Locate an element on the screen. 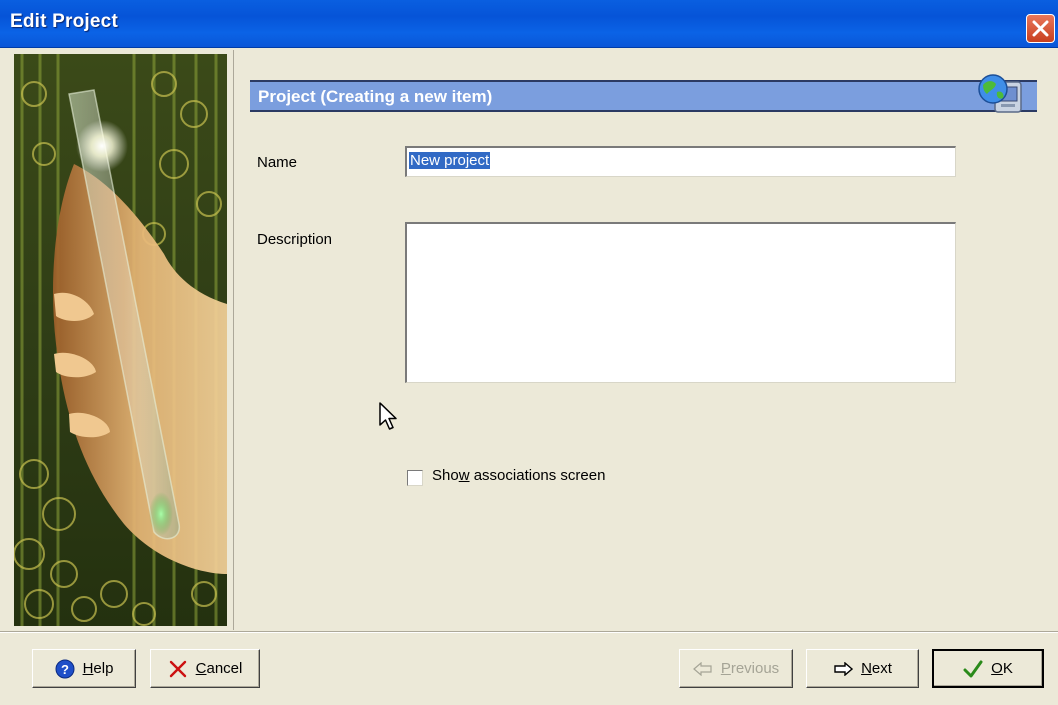  close-icon is located at coordinates (1040, 28).